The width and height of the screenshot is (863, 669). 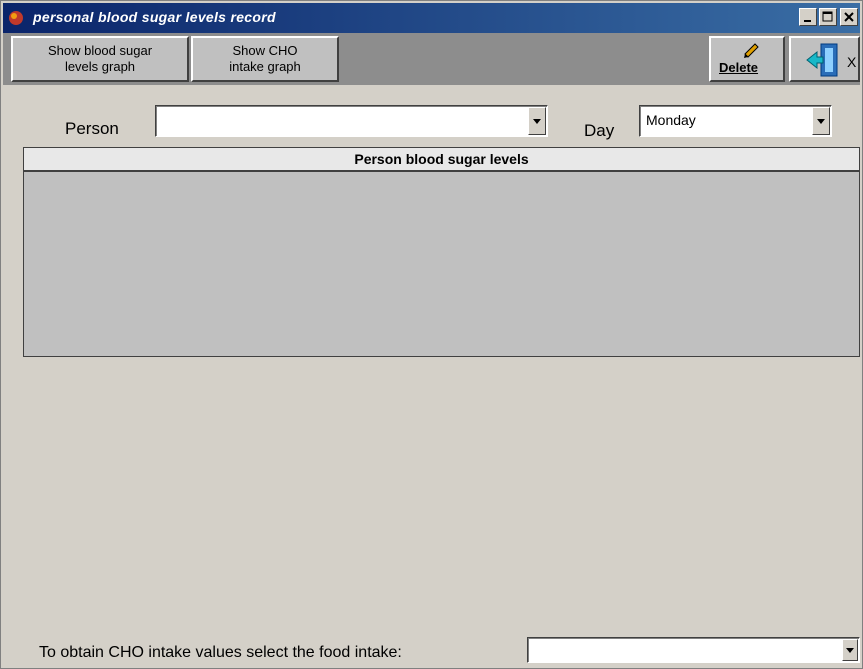 I want to click on delete-button: Delete, so click(x=747, y=59).